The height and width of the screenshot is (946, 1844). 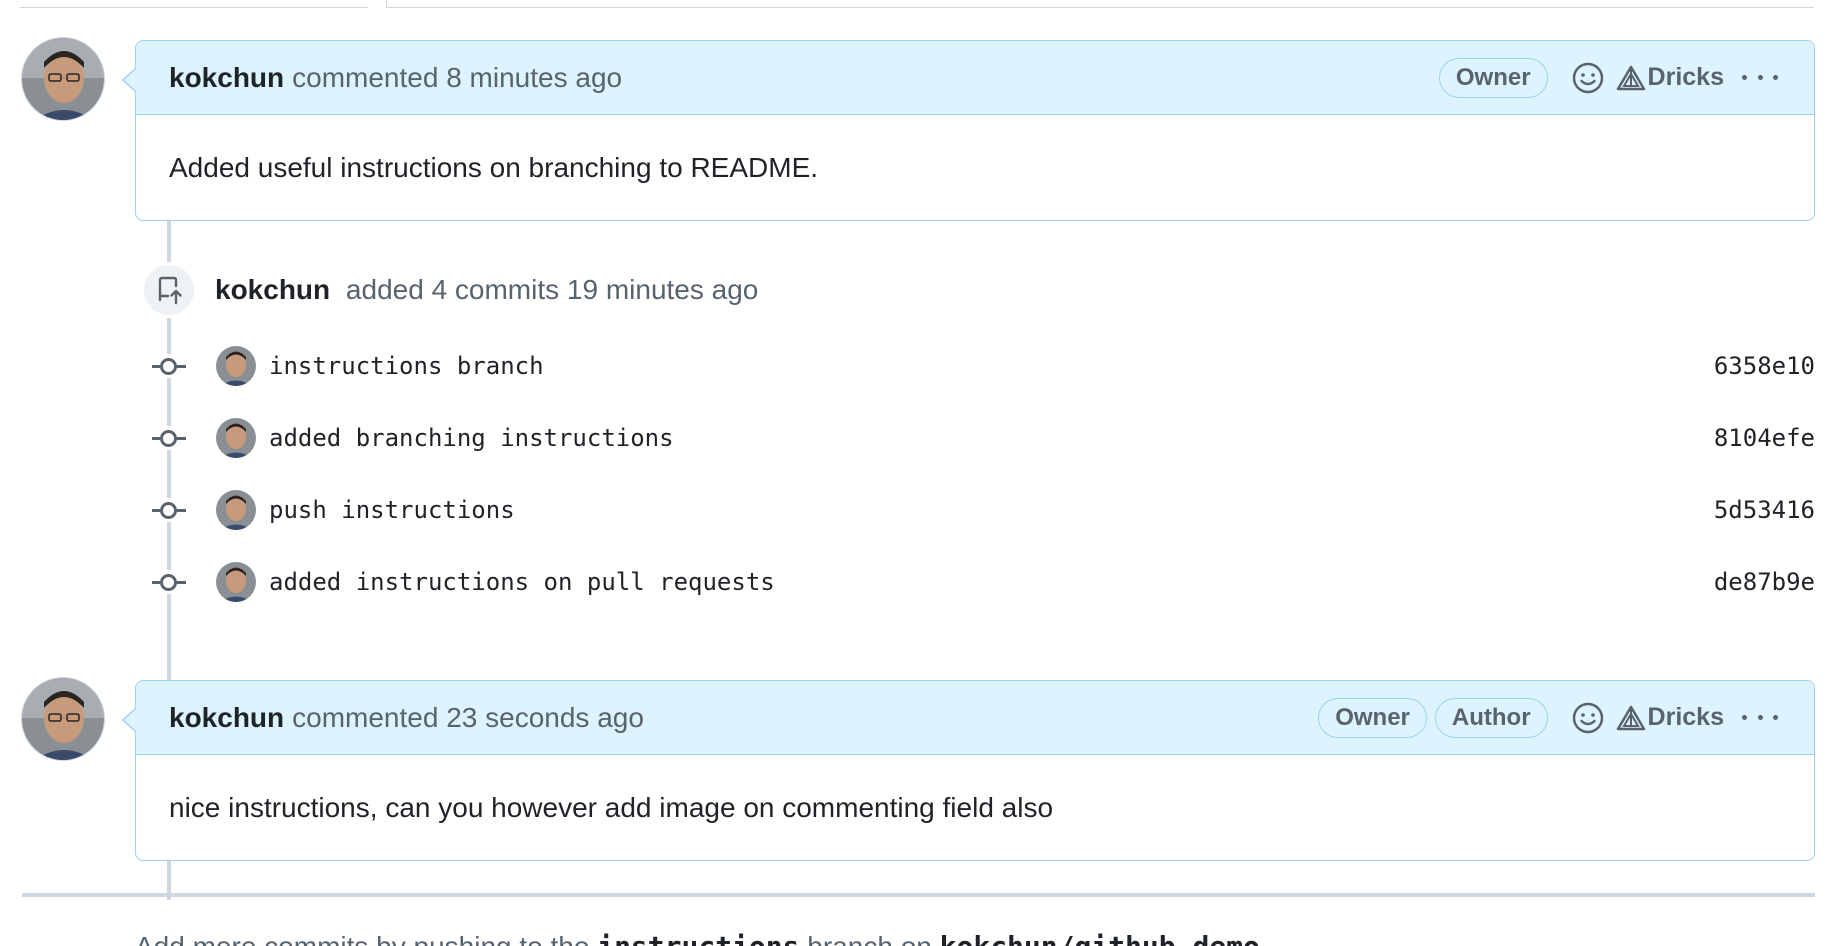 I want to click on push-summary: added 4 commits 19 minutes ago, so click(x=552, y=289).